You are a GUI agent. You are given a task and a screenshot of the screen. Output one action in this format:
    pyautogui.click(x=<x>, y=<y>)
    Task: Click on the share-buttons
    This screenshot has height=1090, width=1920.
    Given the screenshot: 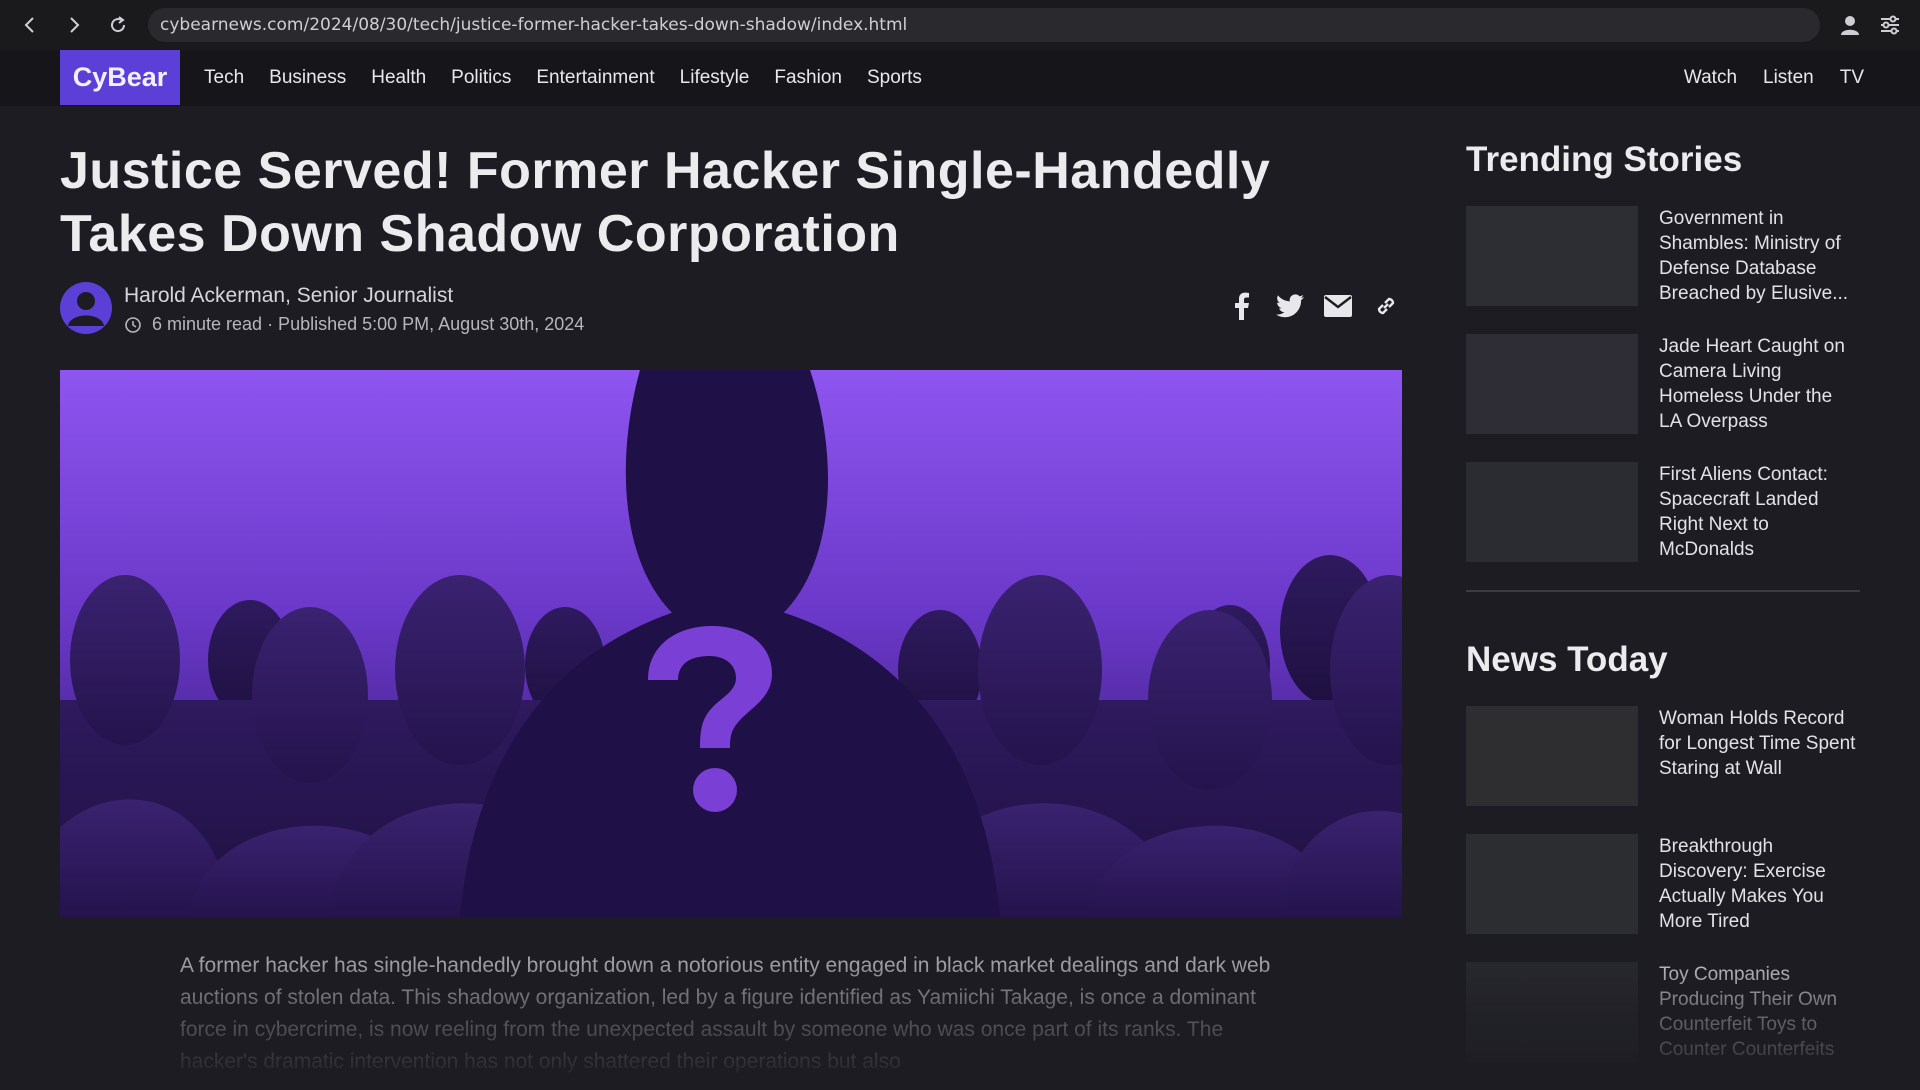 What is the action you would take?
    pyautogui.click(x=1314, y=306)
    